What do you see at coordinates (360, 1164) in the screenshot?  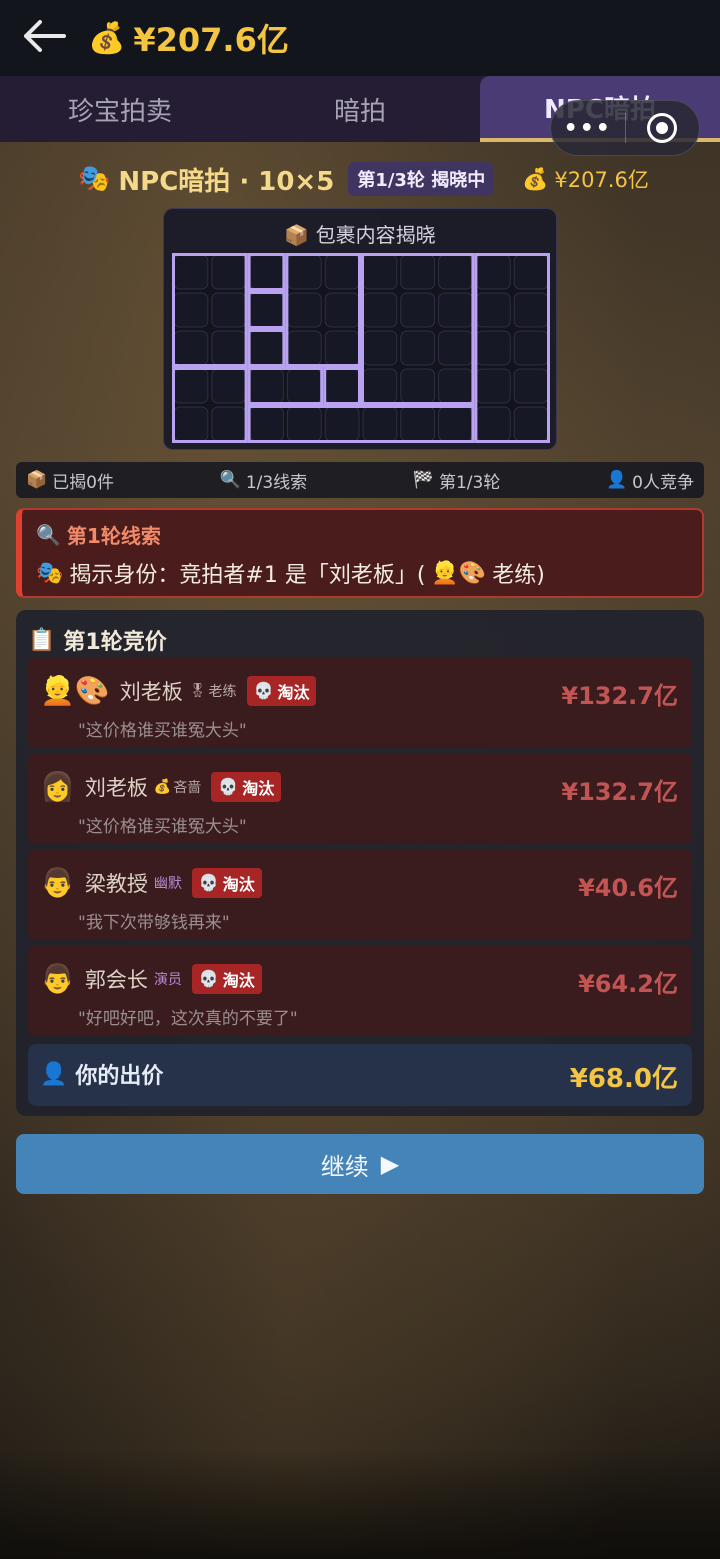 I see `continue-button: 继续 ▶` at bounding box center [360, 1164].